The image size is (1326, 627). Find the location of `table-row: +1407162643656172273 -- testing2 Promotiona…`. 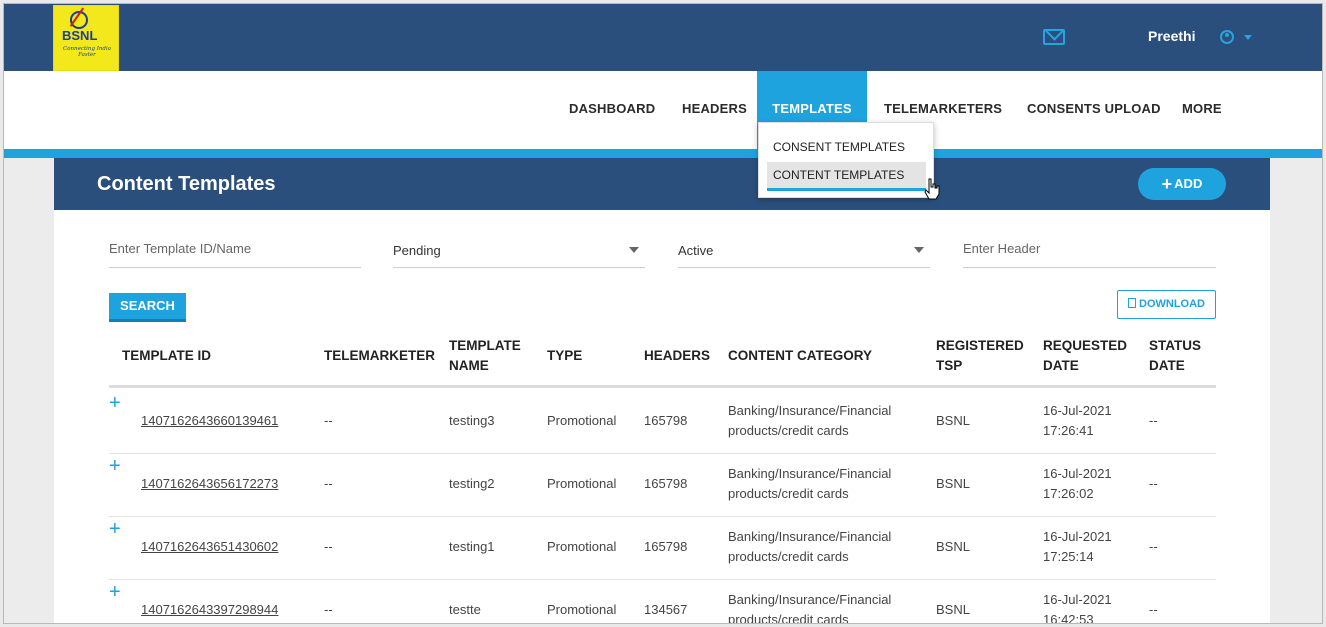

table-row: +1407162643656172273 -- testing2 Promotiona… is located at coordinates (662, 485).